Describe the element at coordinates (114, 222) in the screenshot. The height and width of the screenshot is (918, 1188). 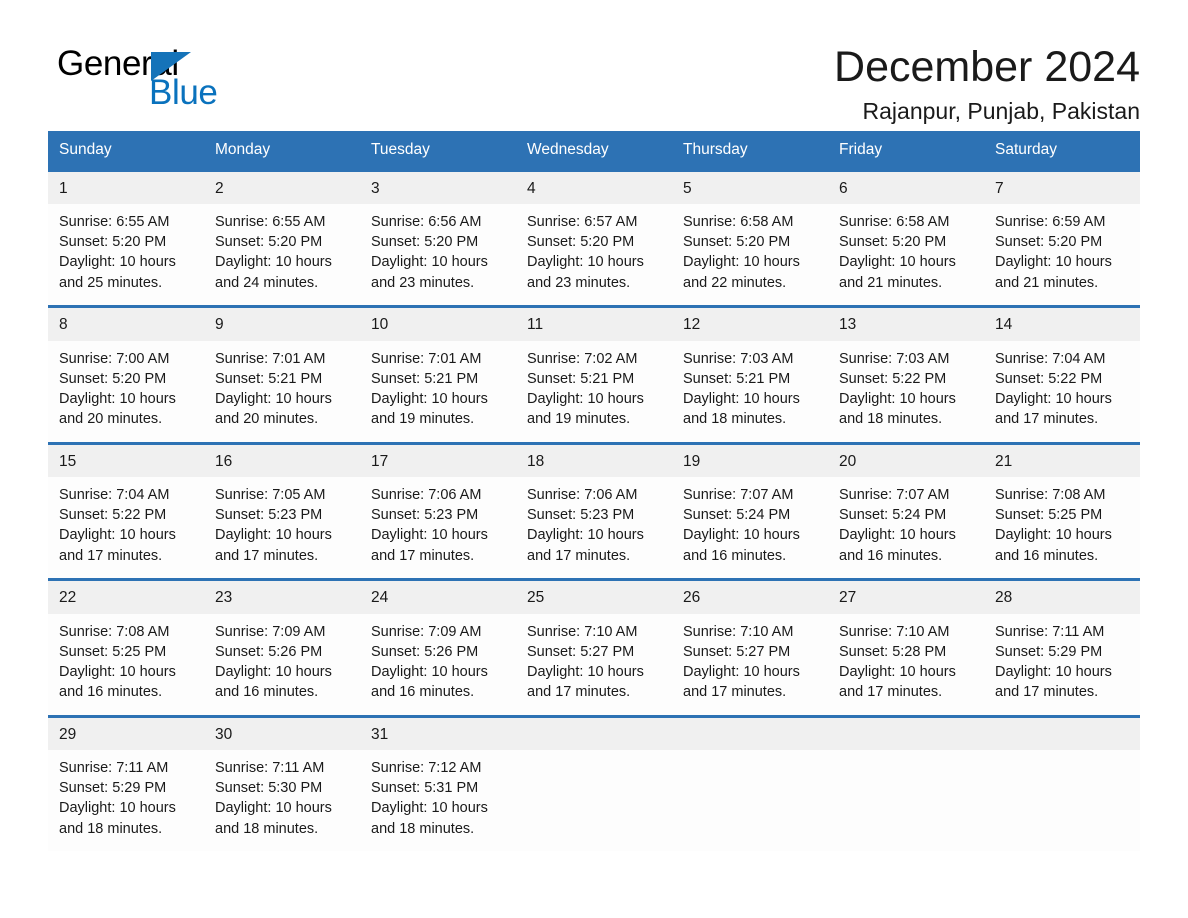
I see `sunrise-text: Sunrise: 6:55 AM` at that location.